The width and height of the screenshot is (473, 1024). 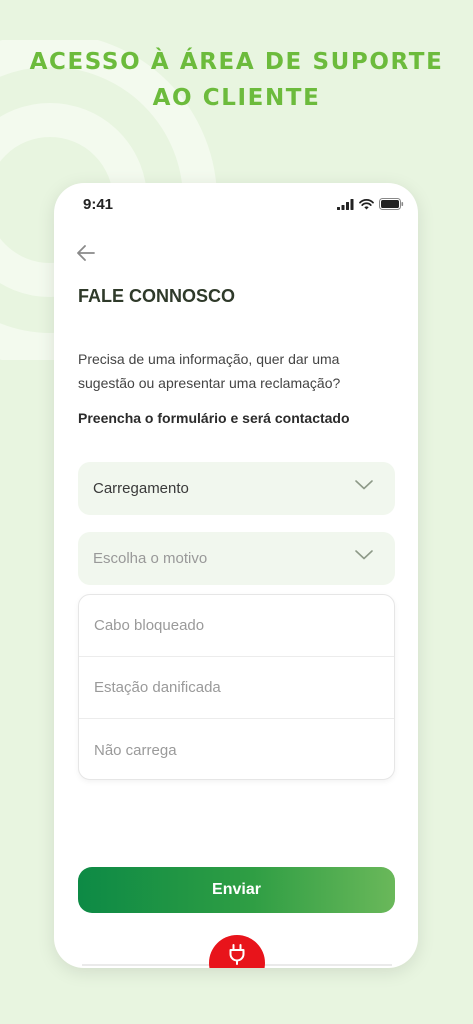 What do you see at coordinates (236, 558) in the screenshot?
I see `reason-select: Escolha o motivo` at bounding box center [236, 558].